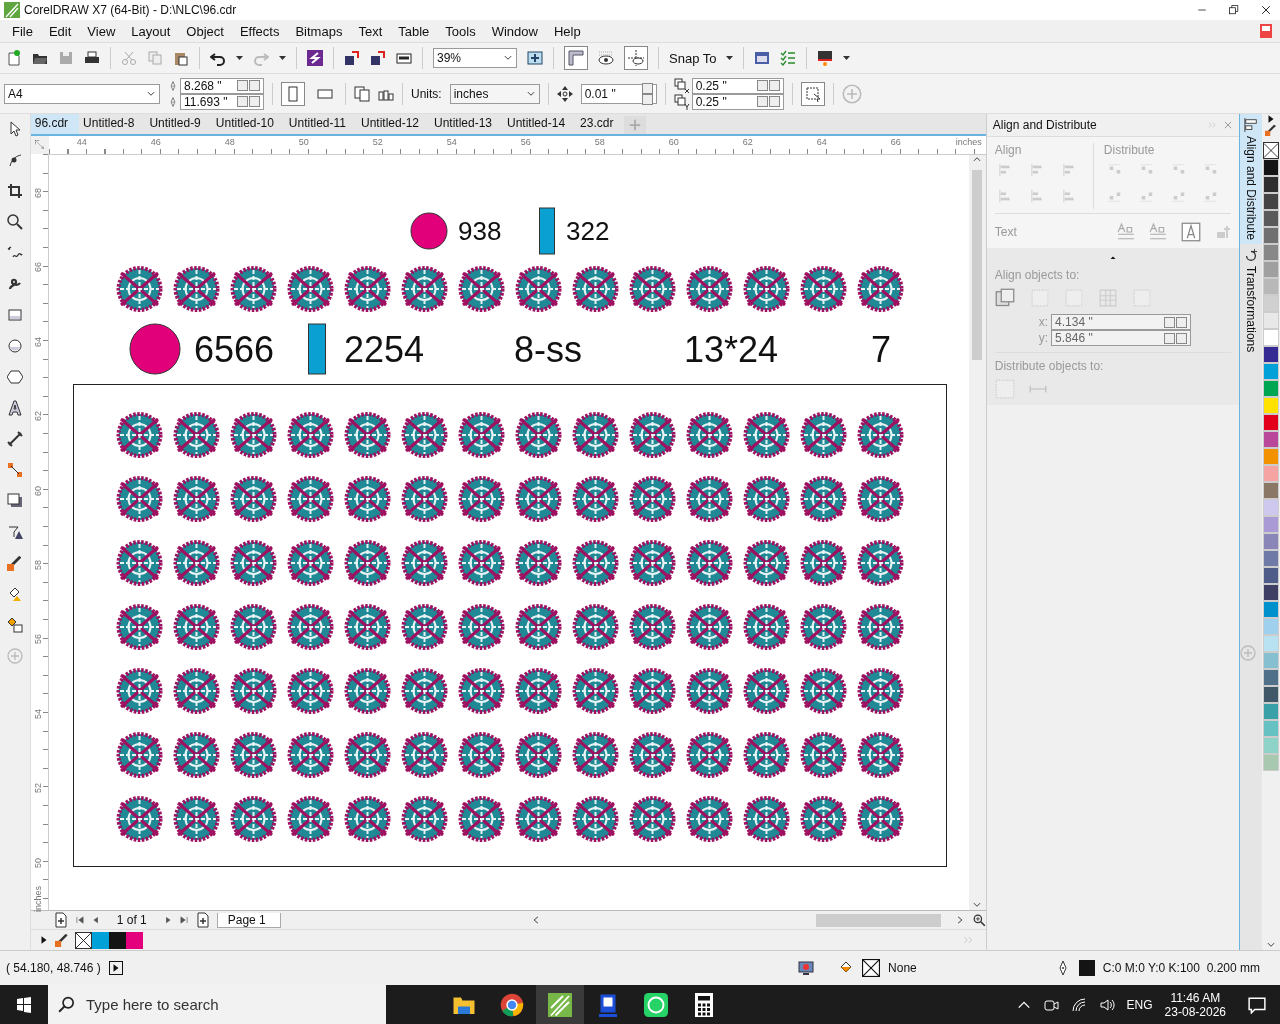  I want to click on grid-view-icon, so click(606, 58).